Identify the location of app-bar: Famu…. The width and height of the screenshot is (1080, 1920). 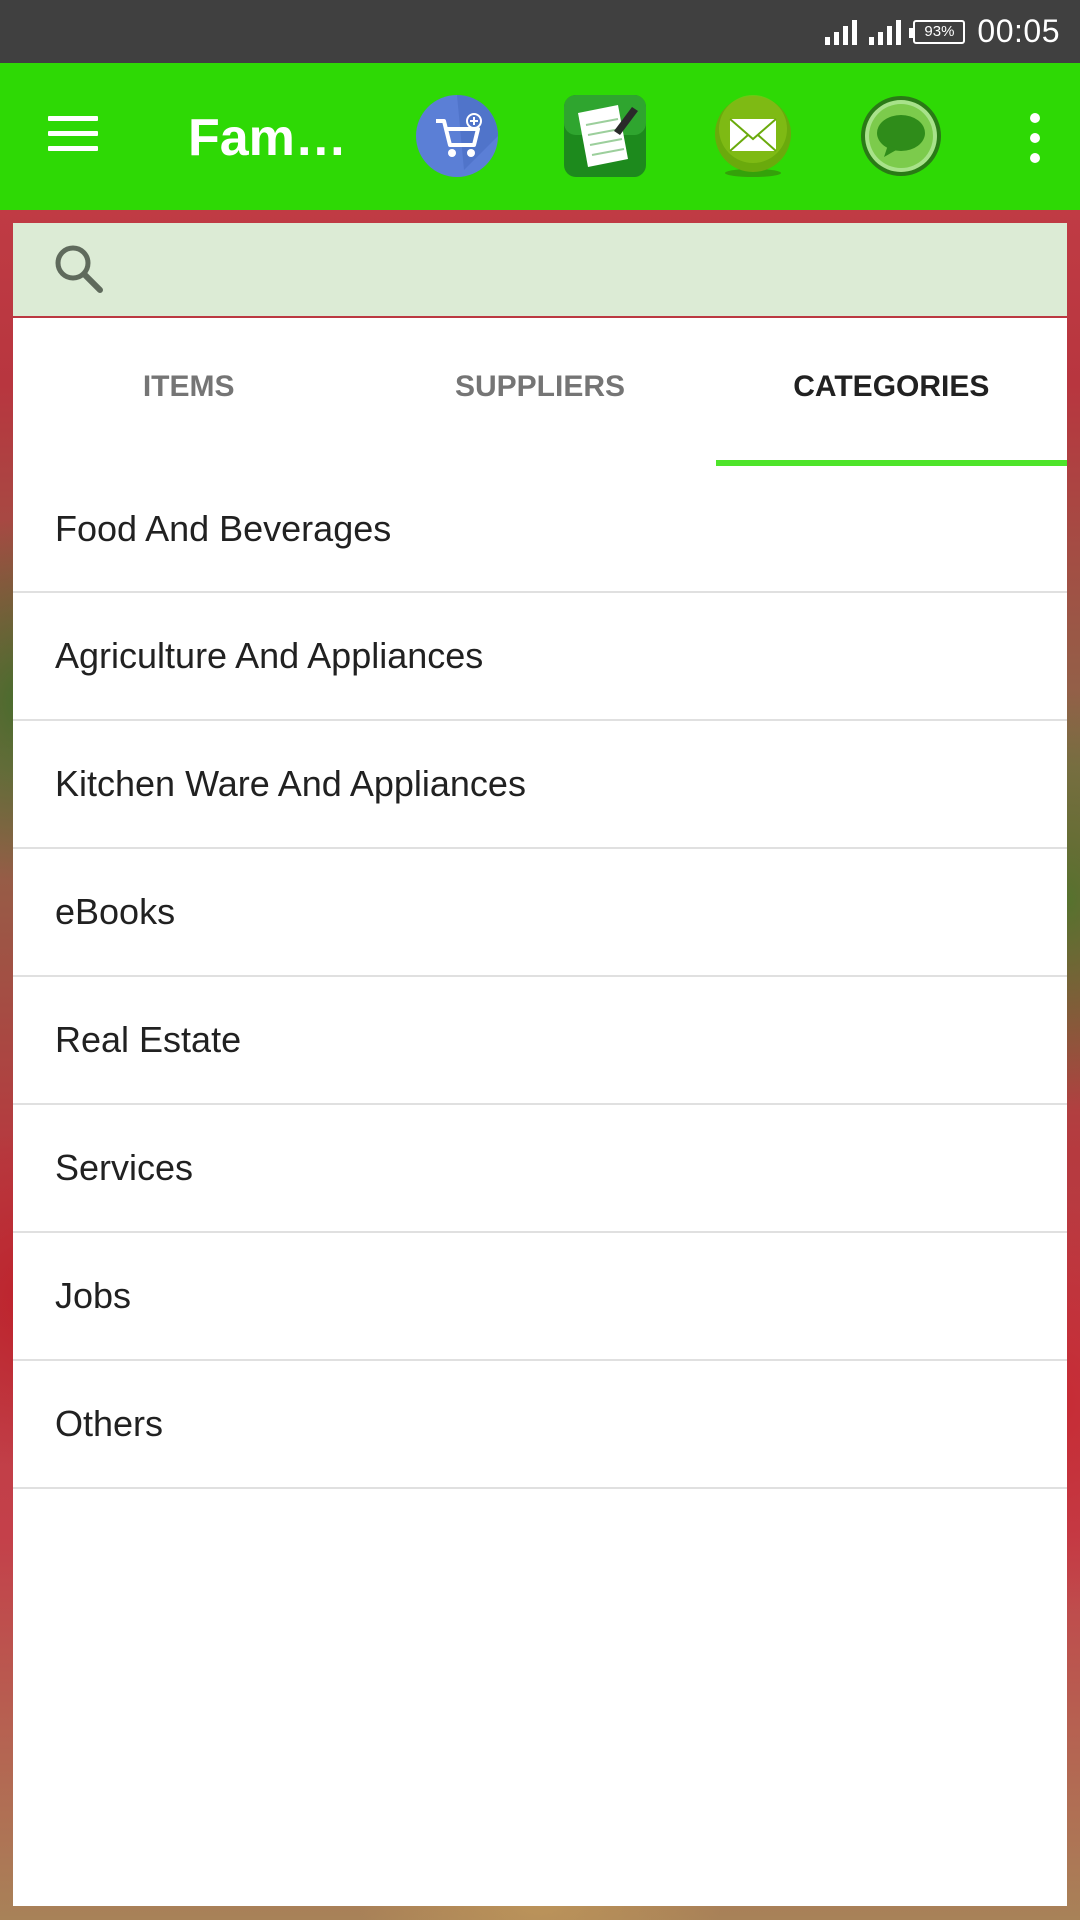
(540, 136).